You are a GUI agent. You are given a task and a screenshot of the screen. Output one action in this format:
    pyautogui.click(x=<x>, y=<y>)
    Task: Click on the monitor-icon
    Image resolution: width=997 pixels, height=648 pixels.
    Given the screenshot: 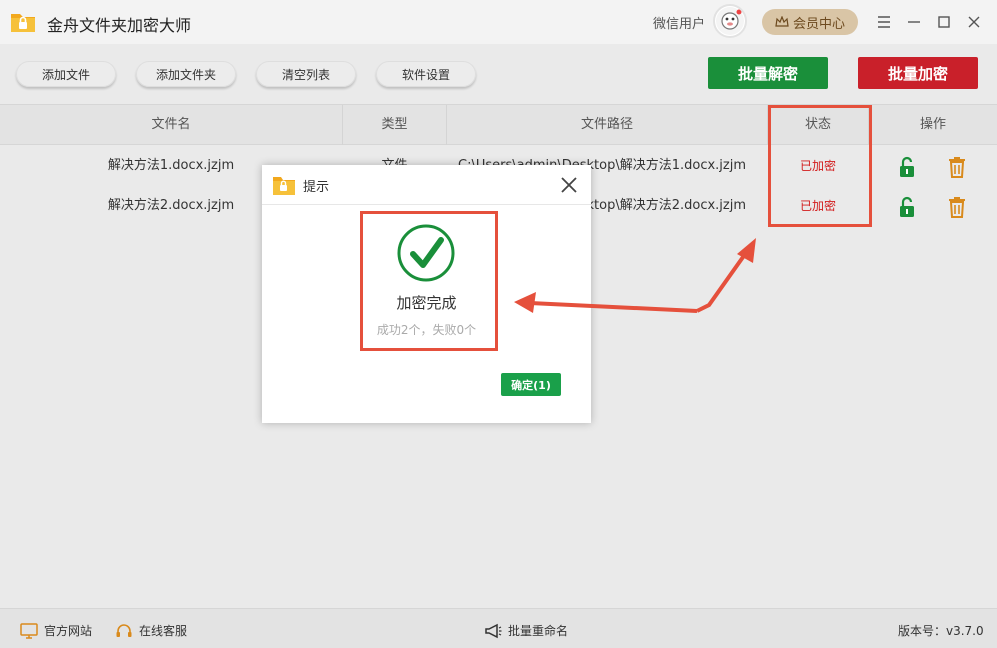 What is the action you would take?
    pyautogui.click(x=29, y=630)
    